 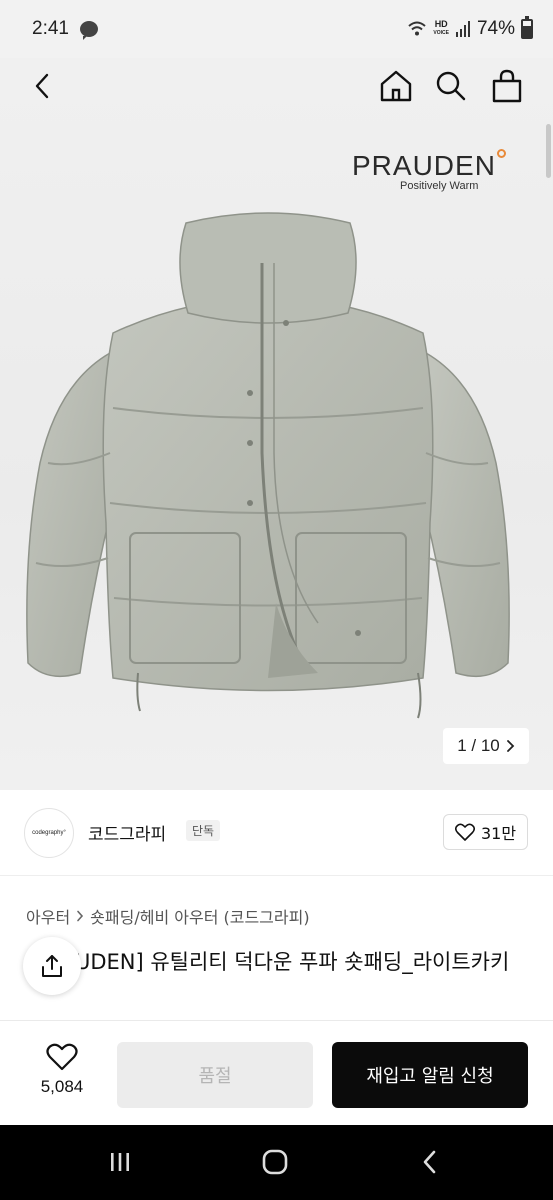 I want to click on seller-like-button: 31만, so click(x=485, y=832).